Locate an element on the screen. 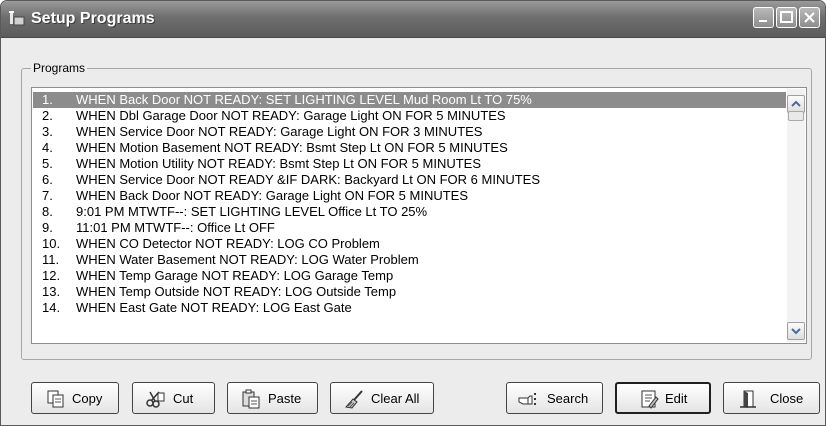 This screenshot has height=426, width=826. clear-all-label: Clear All is located at coordinates (395, 398).